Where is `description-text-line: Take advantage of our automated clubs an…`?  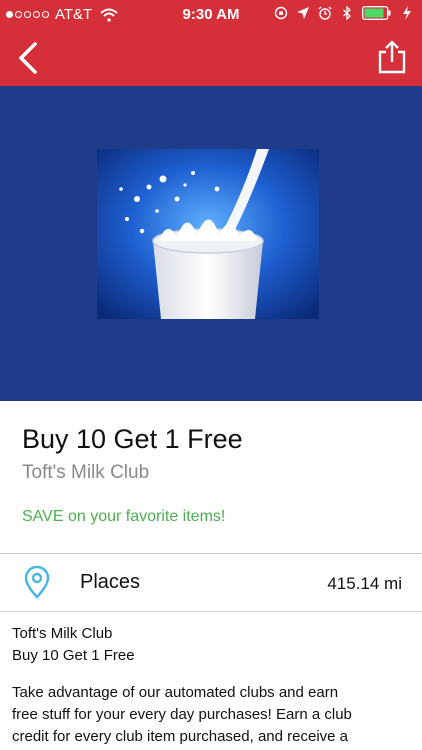 description-text-line: Take advantage of our automated clubs an… is located at coordinates (175, 692).